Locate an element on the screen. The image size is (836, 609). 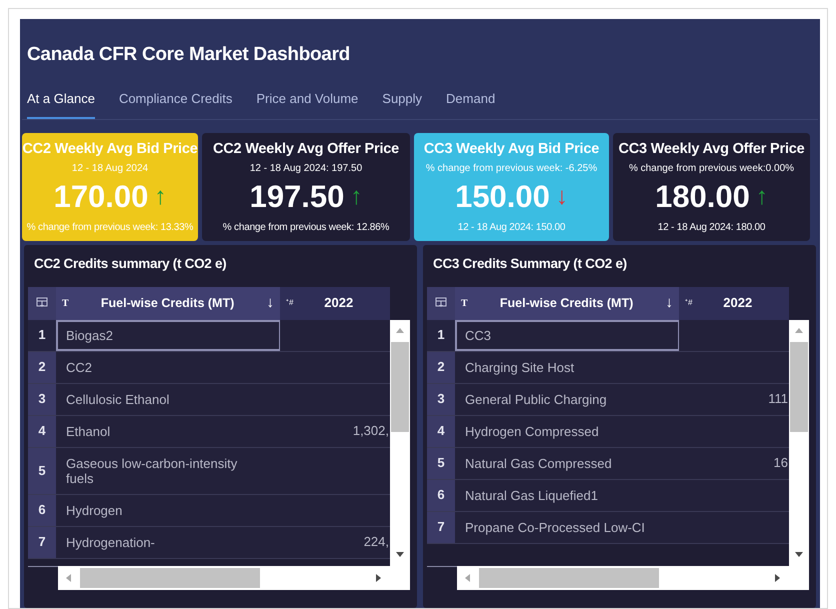
card-note: % change from previous week: 13.33% is located at coordinates (110, 227).